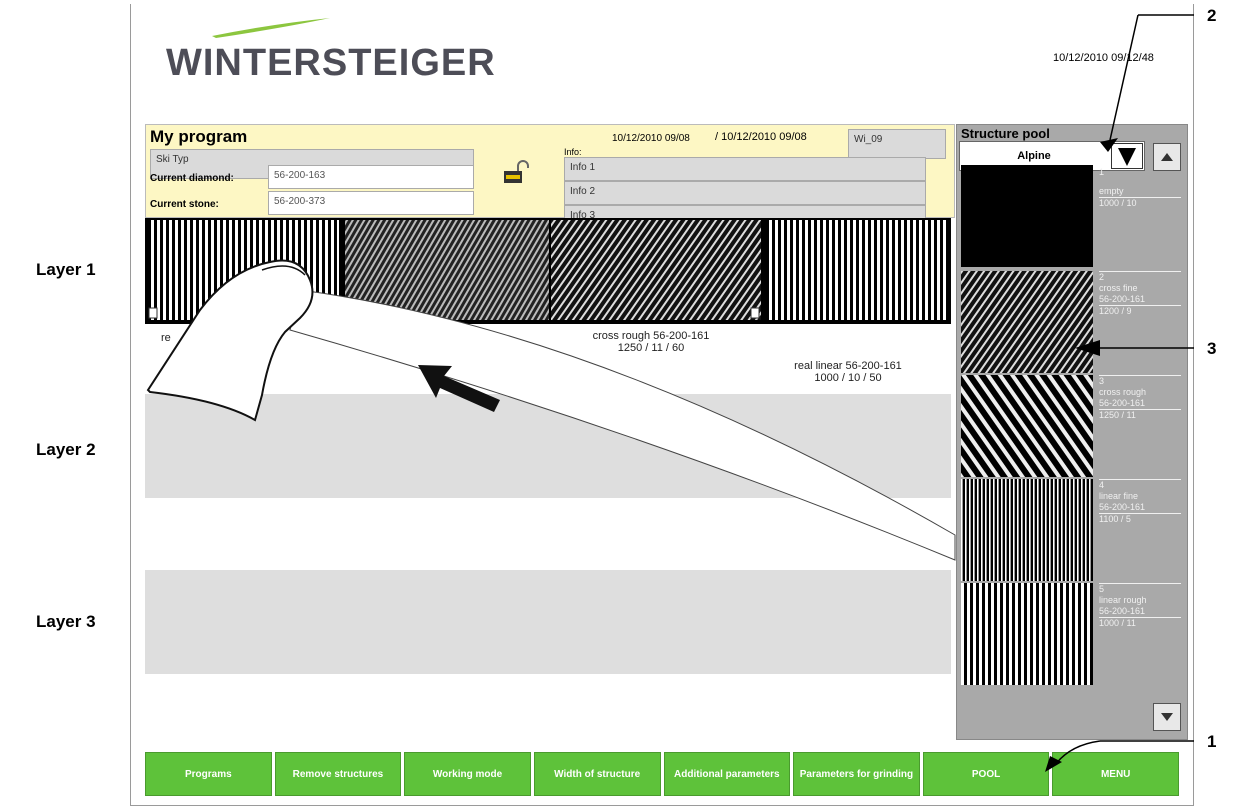  I want to click on hand-pointer-icon, so click(230, 340).